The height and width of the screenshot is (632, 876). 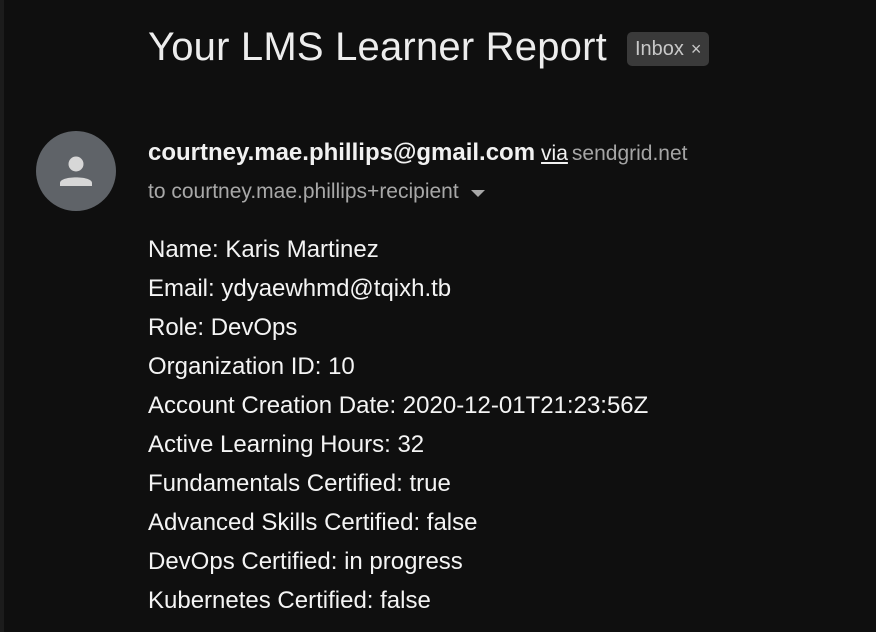 I want to click on details-dropdown-icon, so click(x=477, y=193).